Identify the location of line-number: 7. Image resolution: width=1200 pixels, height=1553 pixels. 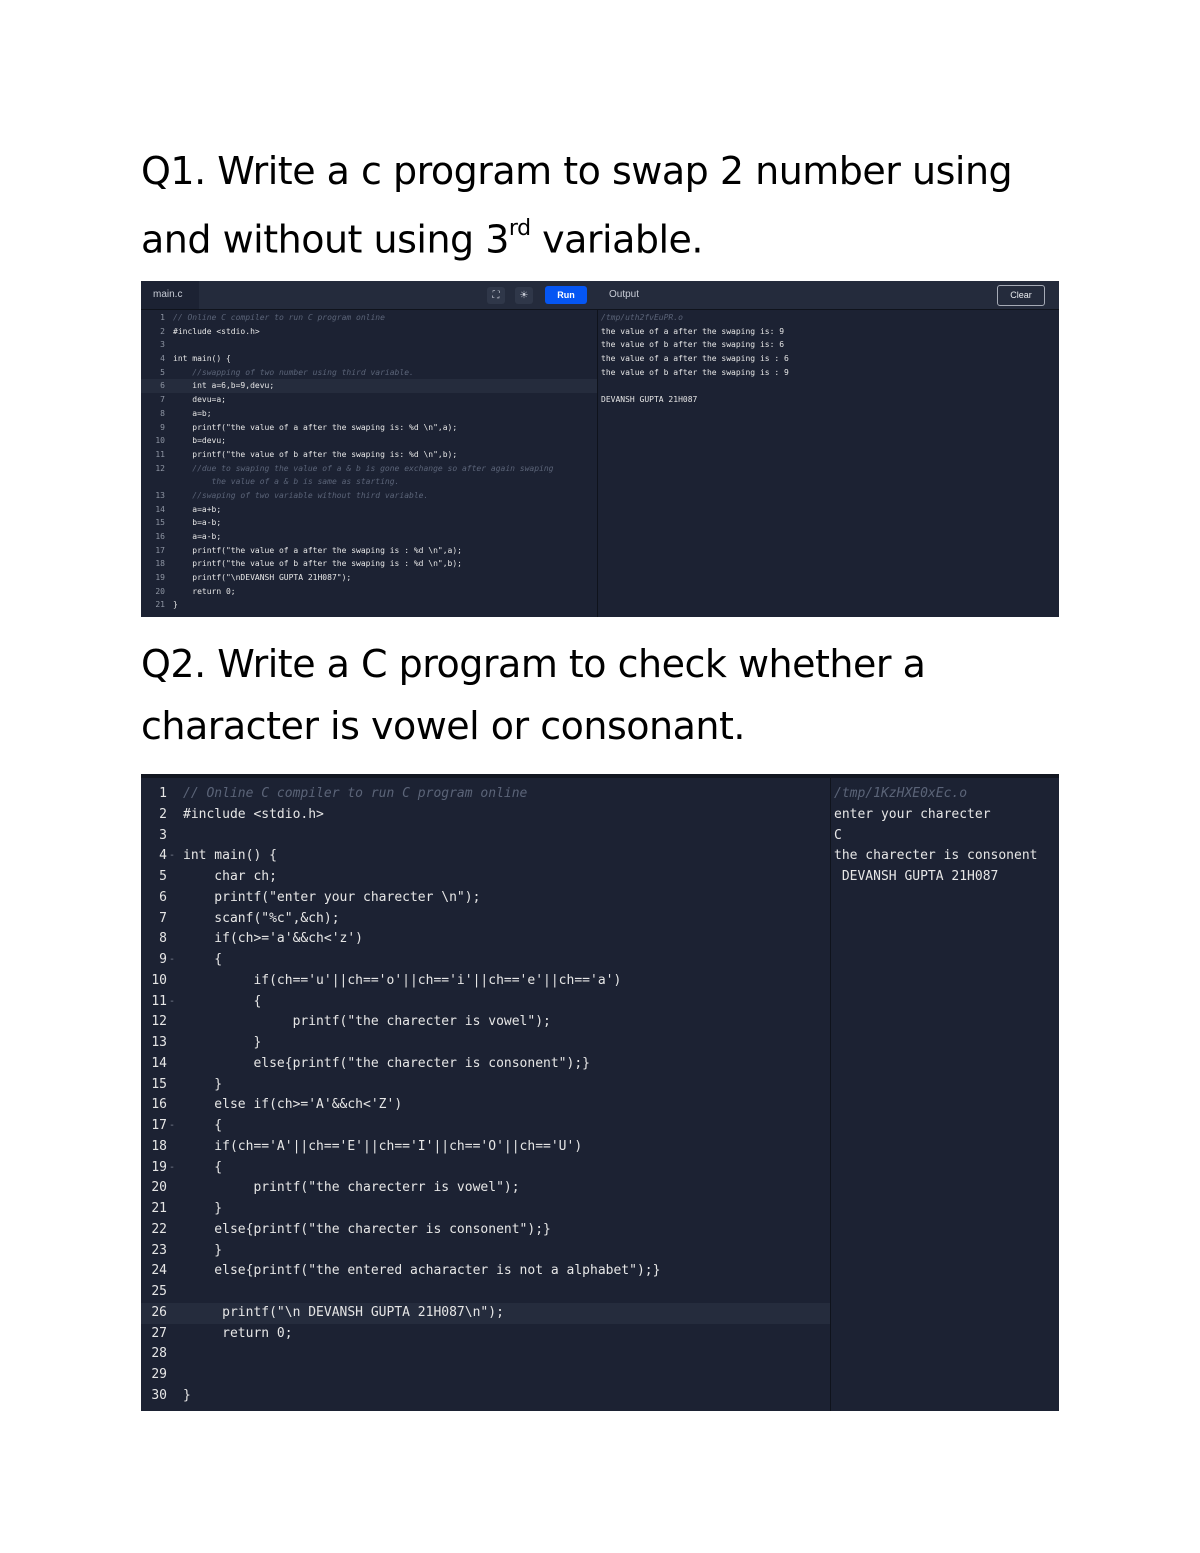
(162, 400).